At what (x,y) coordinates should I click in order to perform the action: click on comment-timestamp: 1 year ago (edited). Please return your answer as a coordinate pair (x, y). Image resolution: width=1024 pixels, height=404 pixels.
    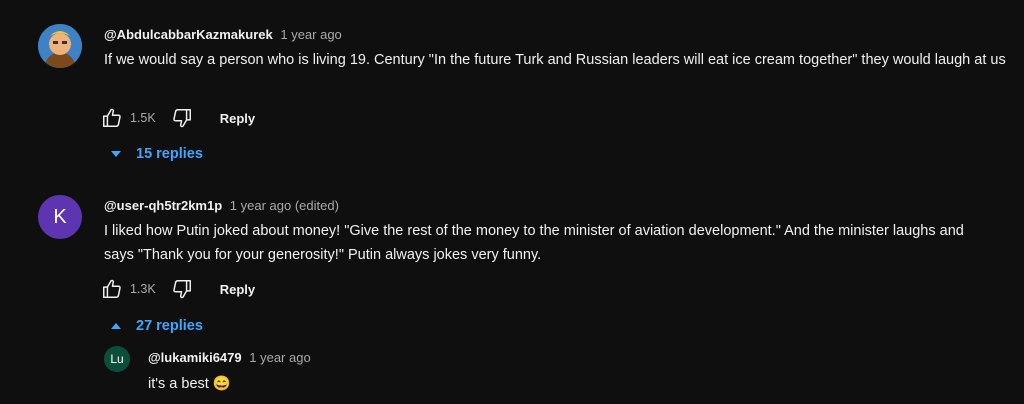
    Looking at the image, I should click on (284, 205).